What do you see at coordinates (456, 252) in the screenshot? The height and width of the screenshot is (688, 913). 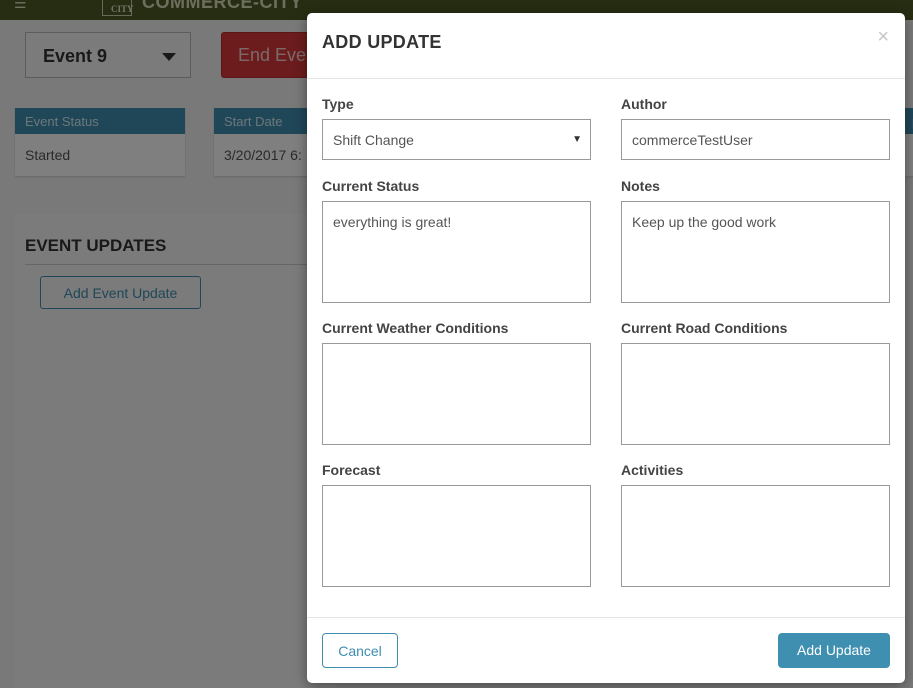 I see `current-status-textarea: everything is great!` at bounding box center [456, 252].